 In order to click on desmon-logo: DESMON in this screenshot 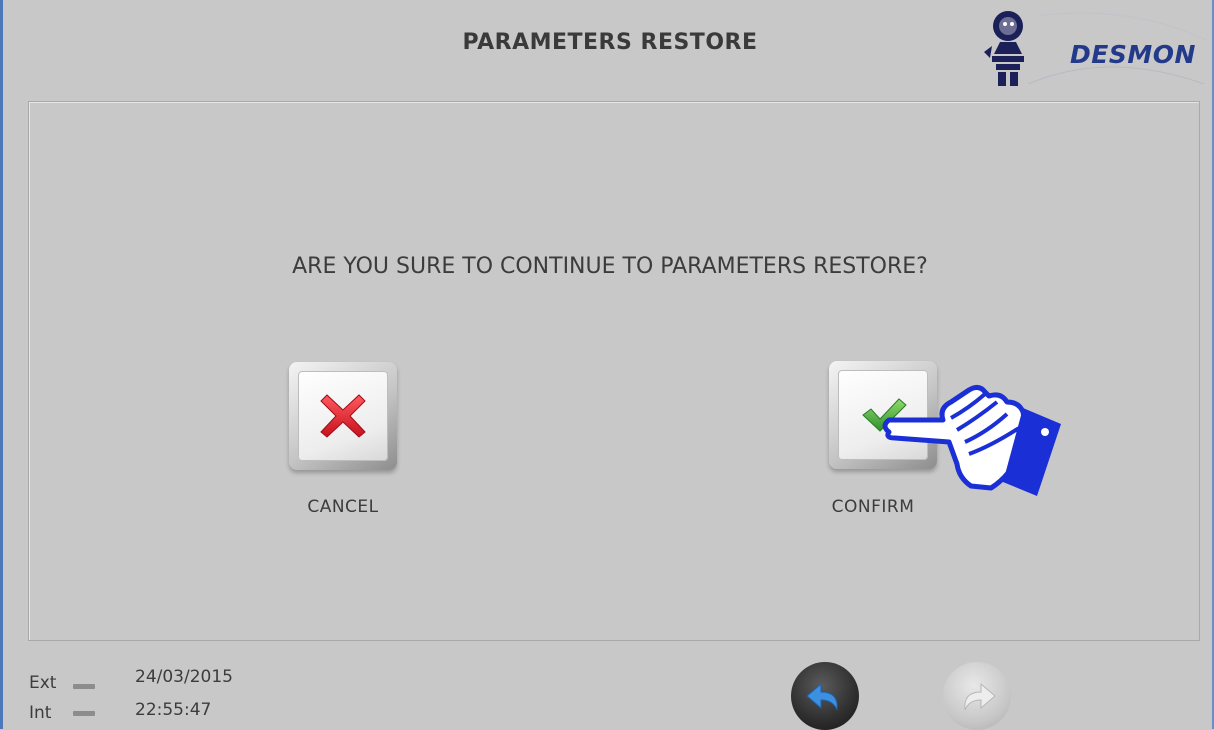, I will do `click(1096, 48)`.